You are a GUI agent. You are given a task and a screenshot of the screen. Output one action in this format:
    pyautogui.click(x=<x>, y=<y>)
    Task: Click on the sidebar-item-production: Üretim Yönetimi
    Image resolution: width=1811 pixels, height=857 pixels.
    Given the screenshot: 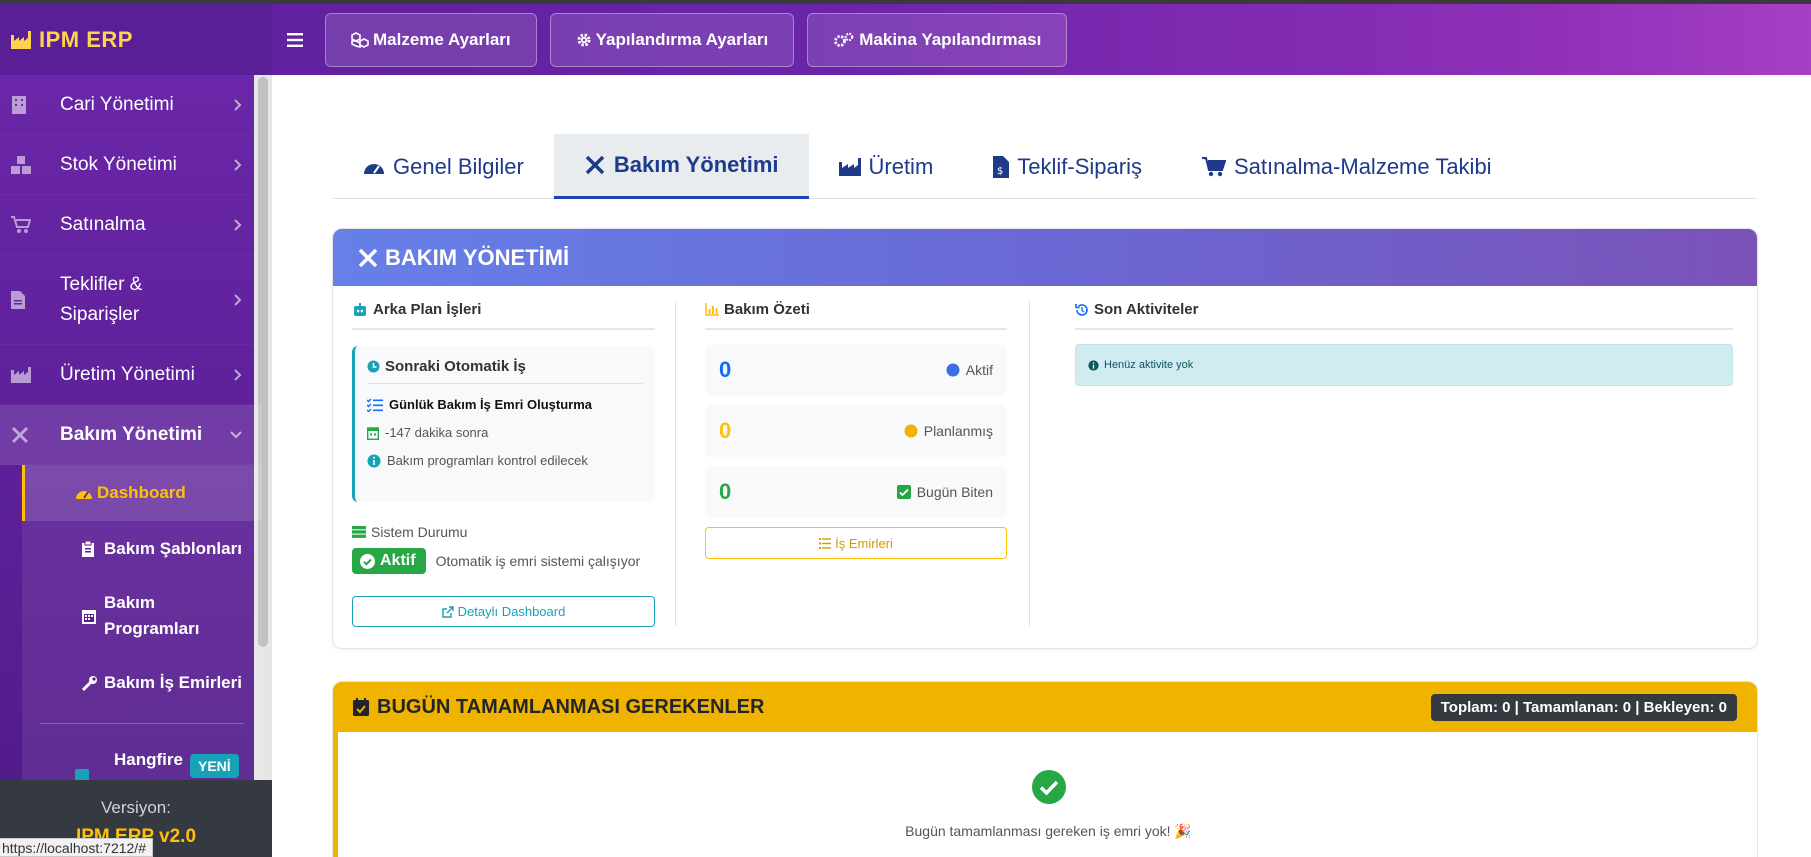 What is the action you would take?
    pyautogui.click(x=131, y=375)
    